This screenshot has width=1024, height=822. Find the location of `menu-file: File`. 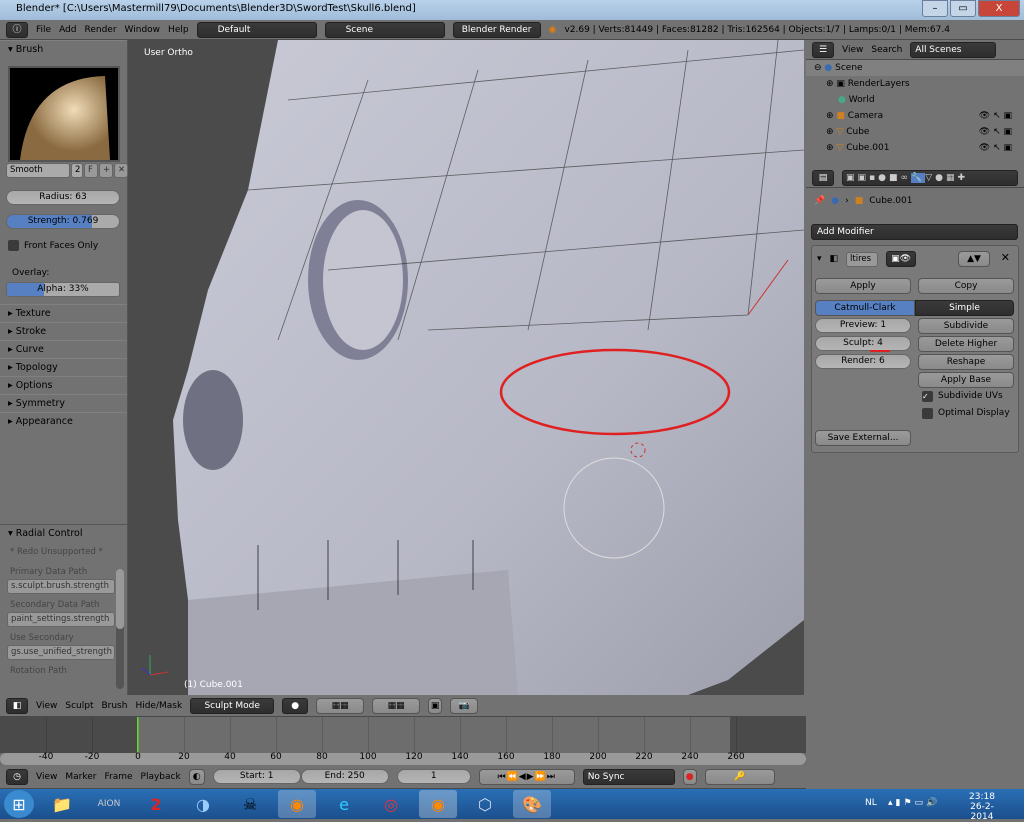

menu-file: File is located at coordinates (43, 30).